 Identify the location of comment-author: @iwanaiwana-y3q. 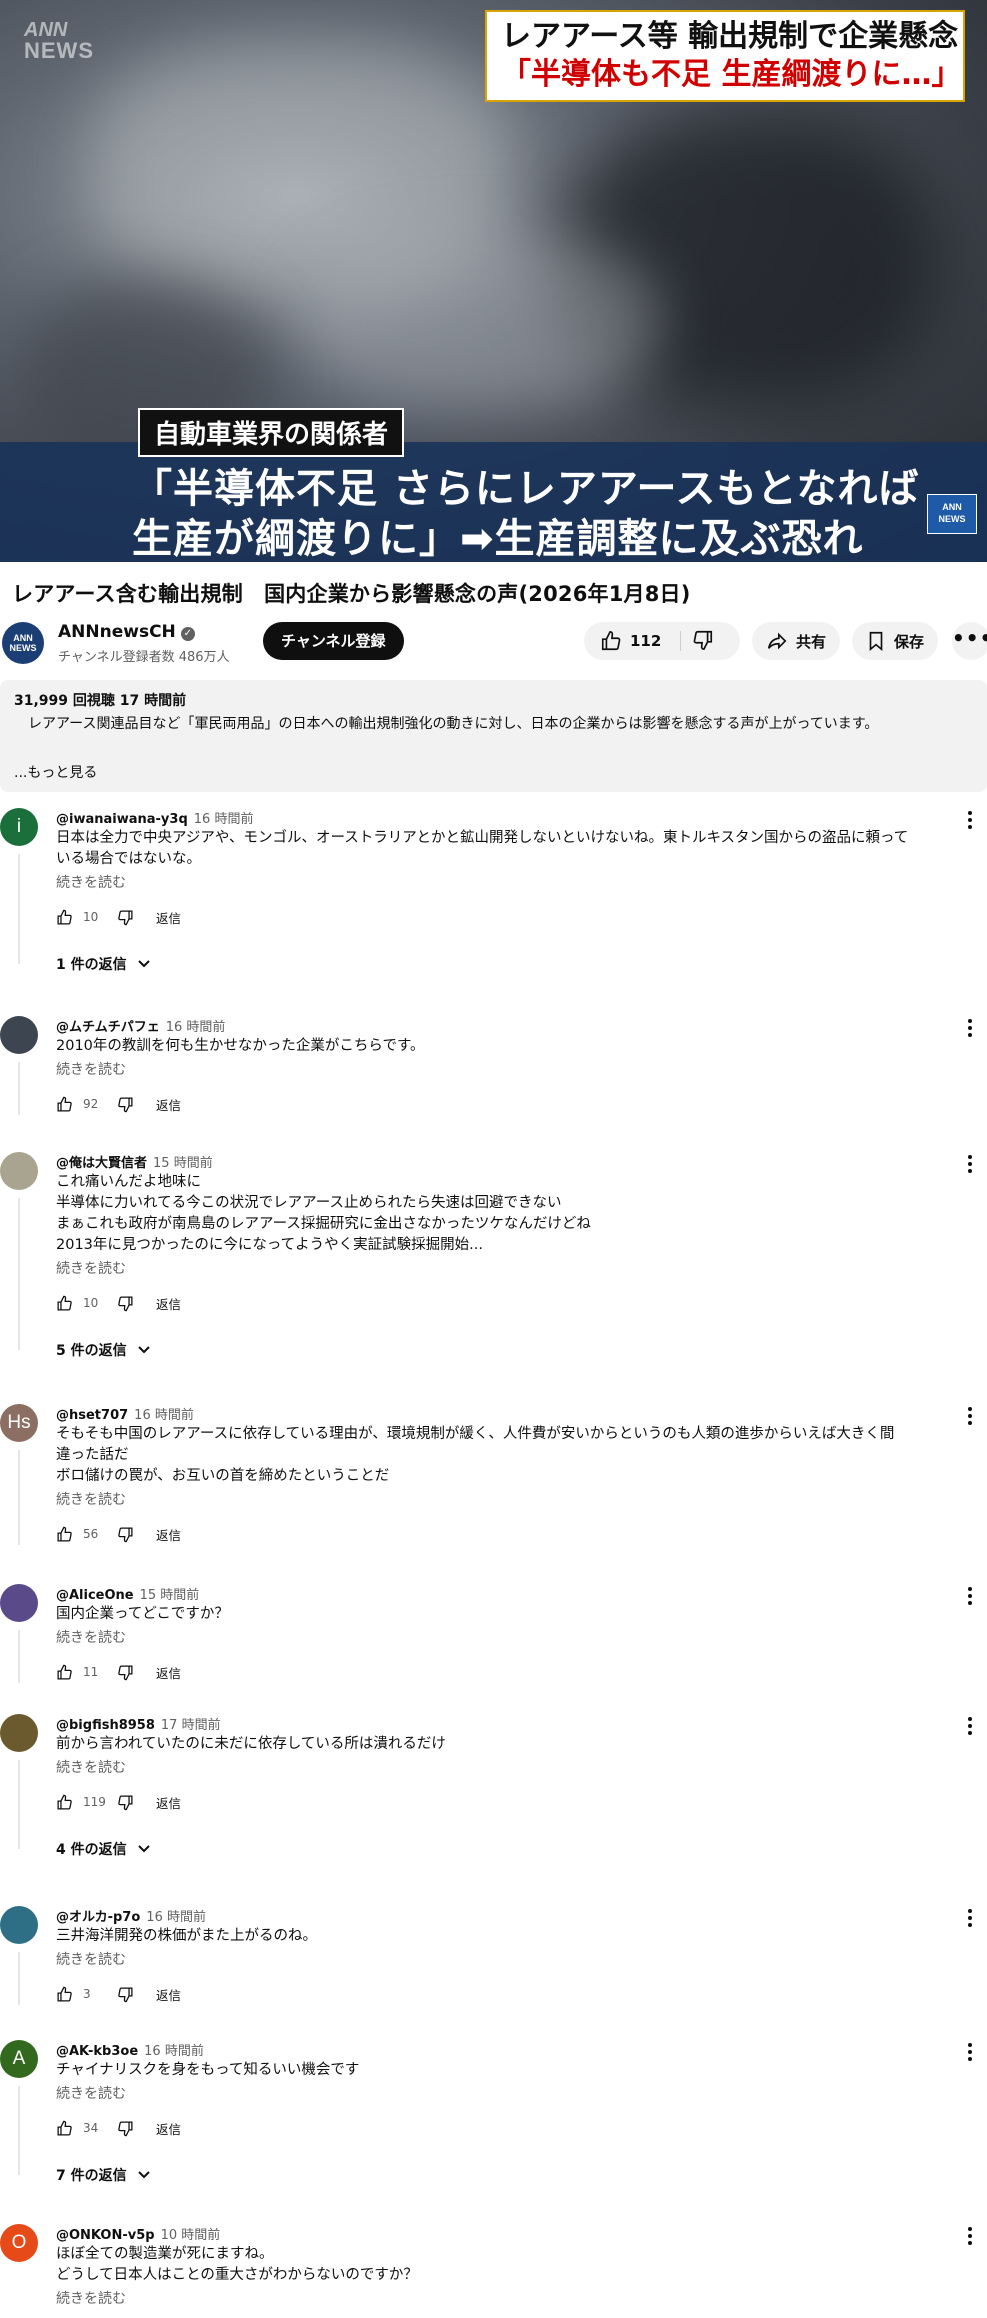
(122, 819).